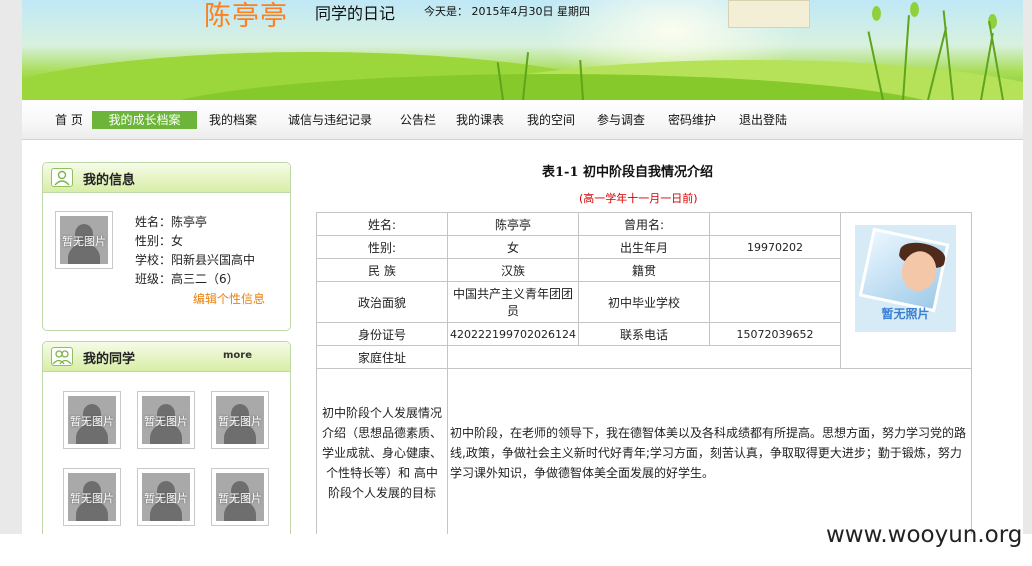  I want to click on watermark: www.wooyun.org, so click(924, 535).